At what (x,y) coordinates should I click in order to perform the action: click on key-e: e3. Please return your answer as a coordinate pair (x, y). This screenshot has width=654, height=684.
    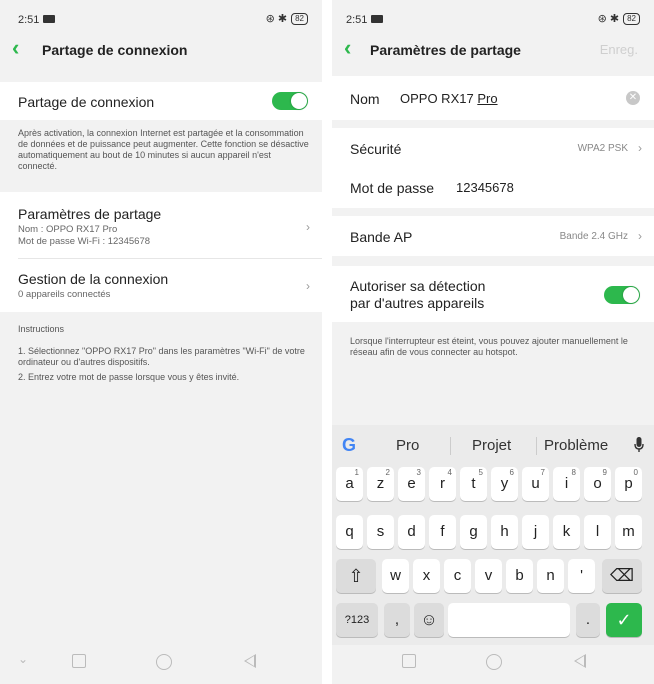
    Looking at the image, I should click on (411, 484).